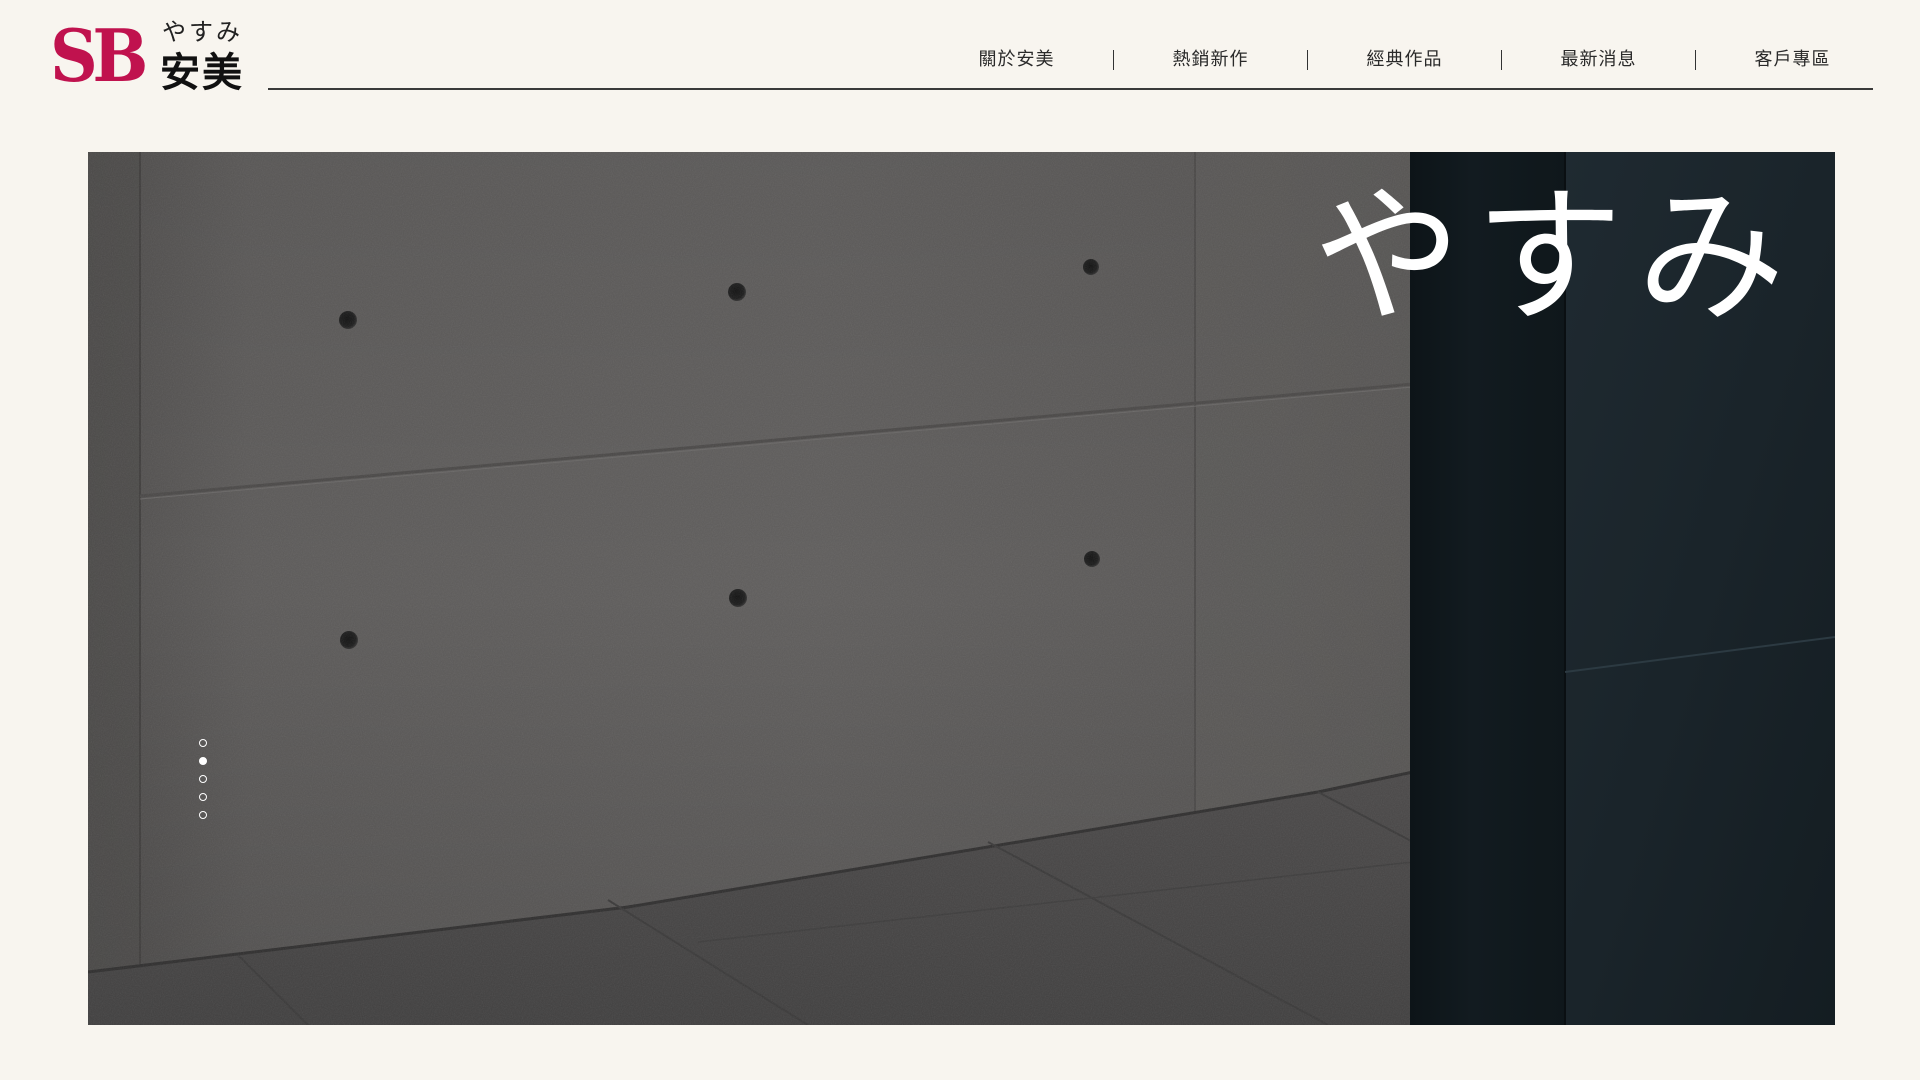 The height and width of the screenshot is (1080, 1920). I want to click on header-rule, so click(1070, 89).